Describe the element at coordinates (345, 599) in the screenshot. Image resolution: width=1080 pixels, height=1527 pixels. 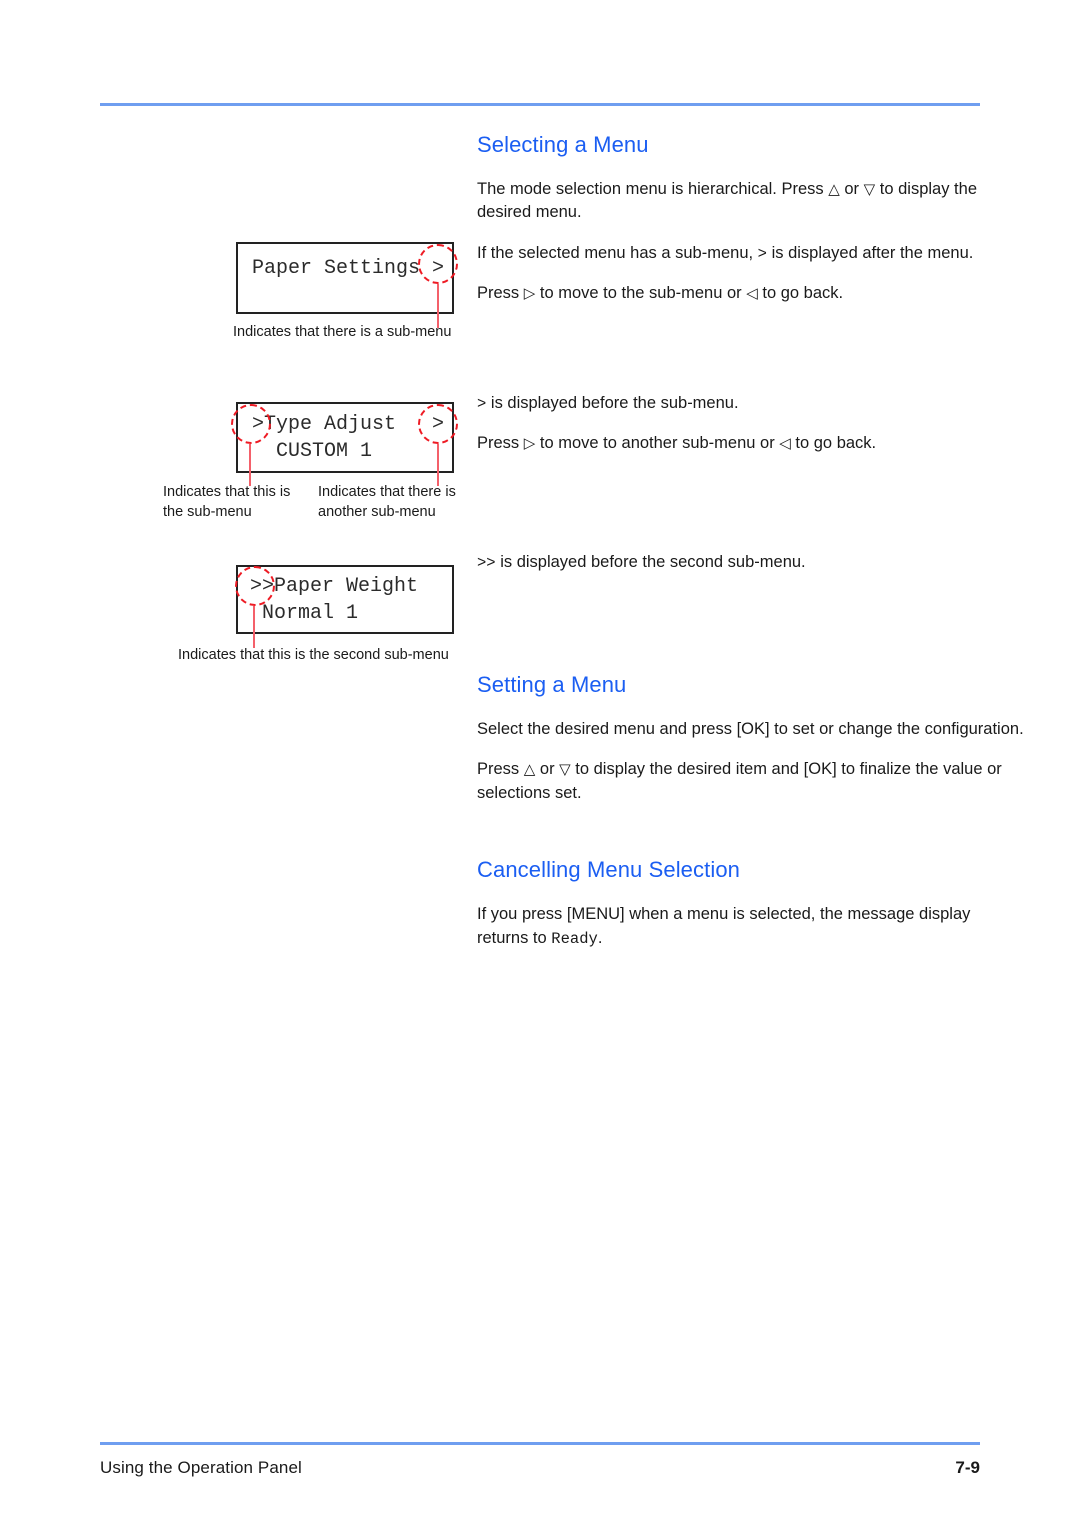
I see `lcd-panel-paper-weight: >>Paper Weight Normal 1` at that location.